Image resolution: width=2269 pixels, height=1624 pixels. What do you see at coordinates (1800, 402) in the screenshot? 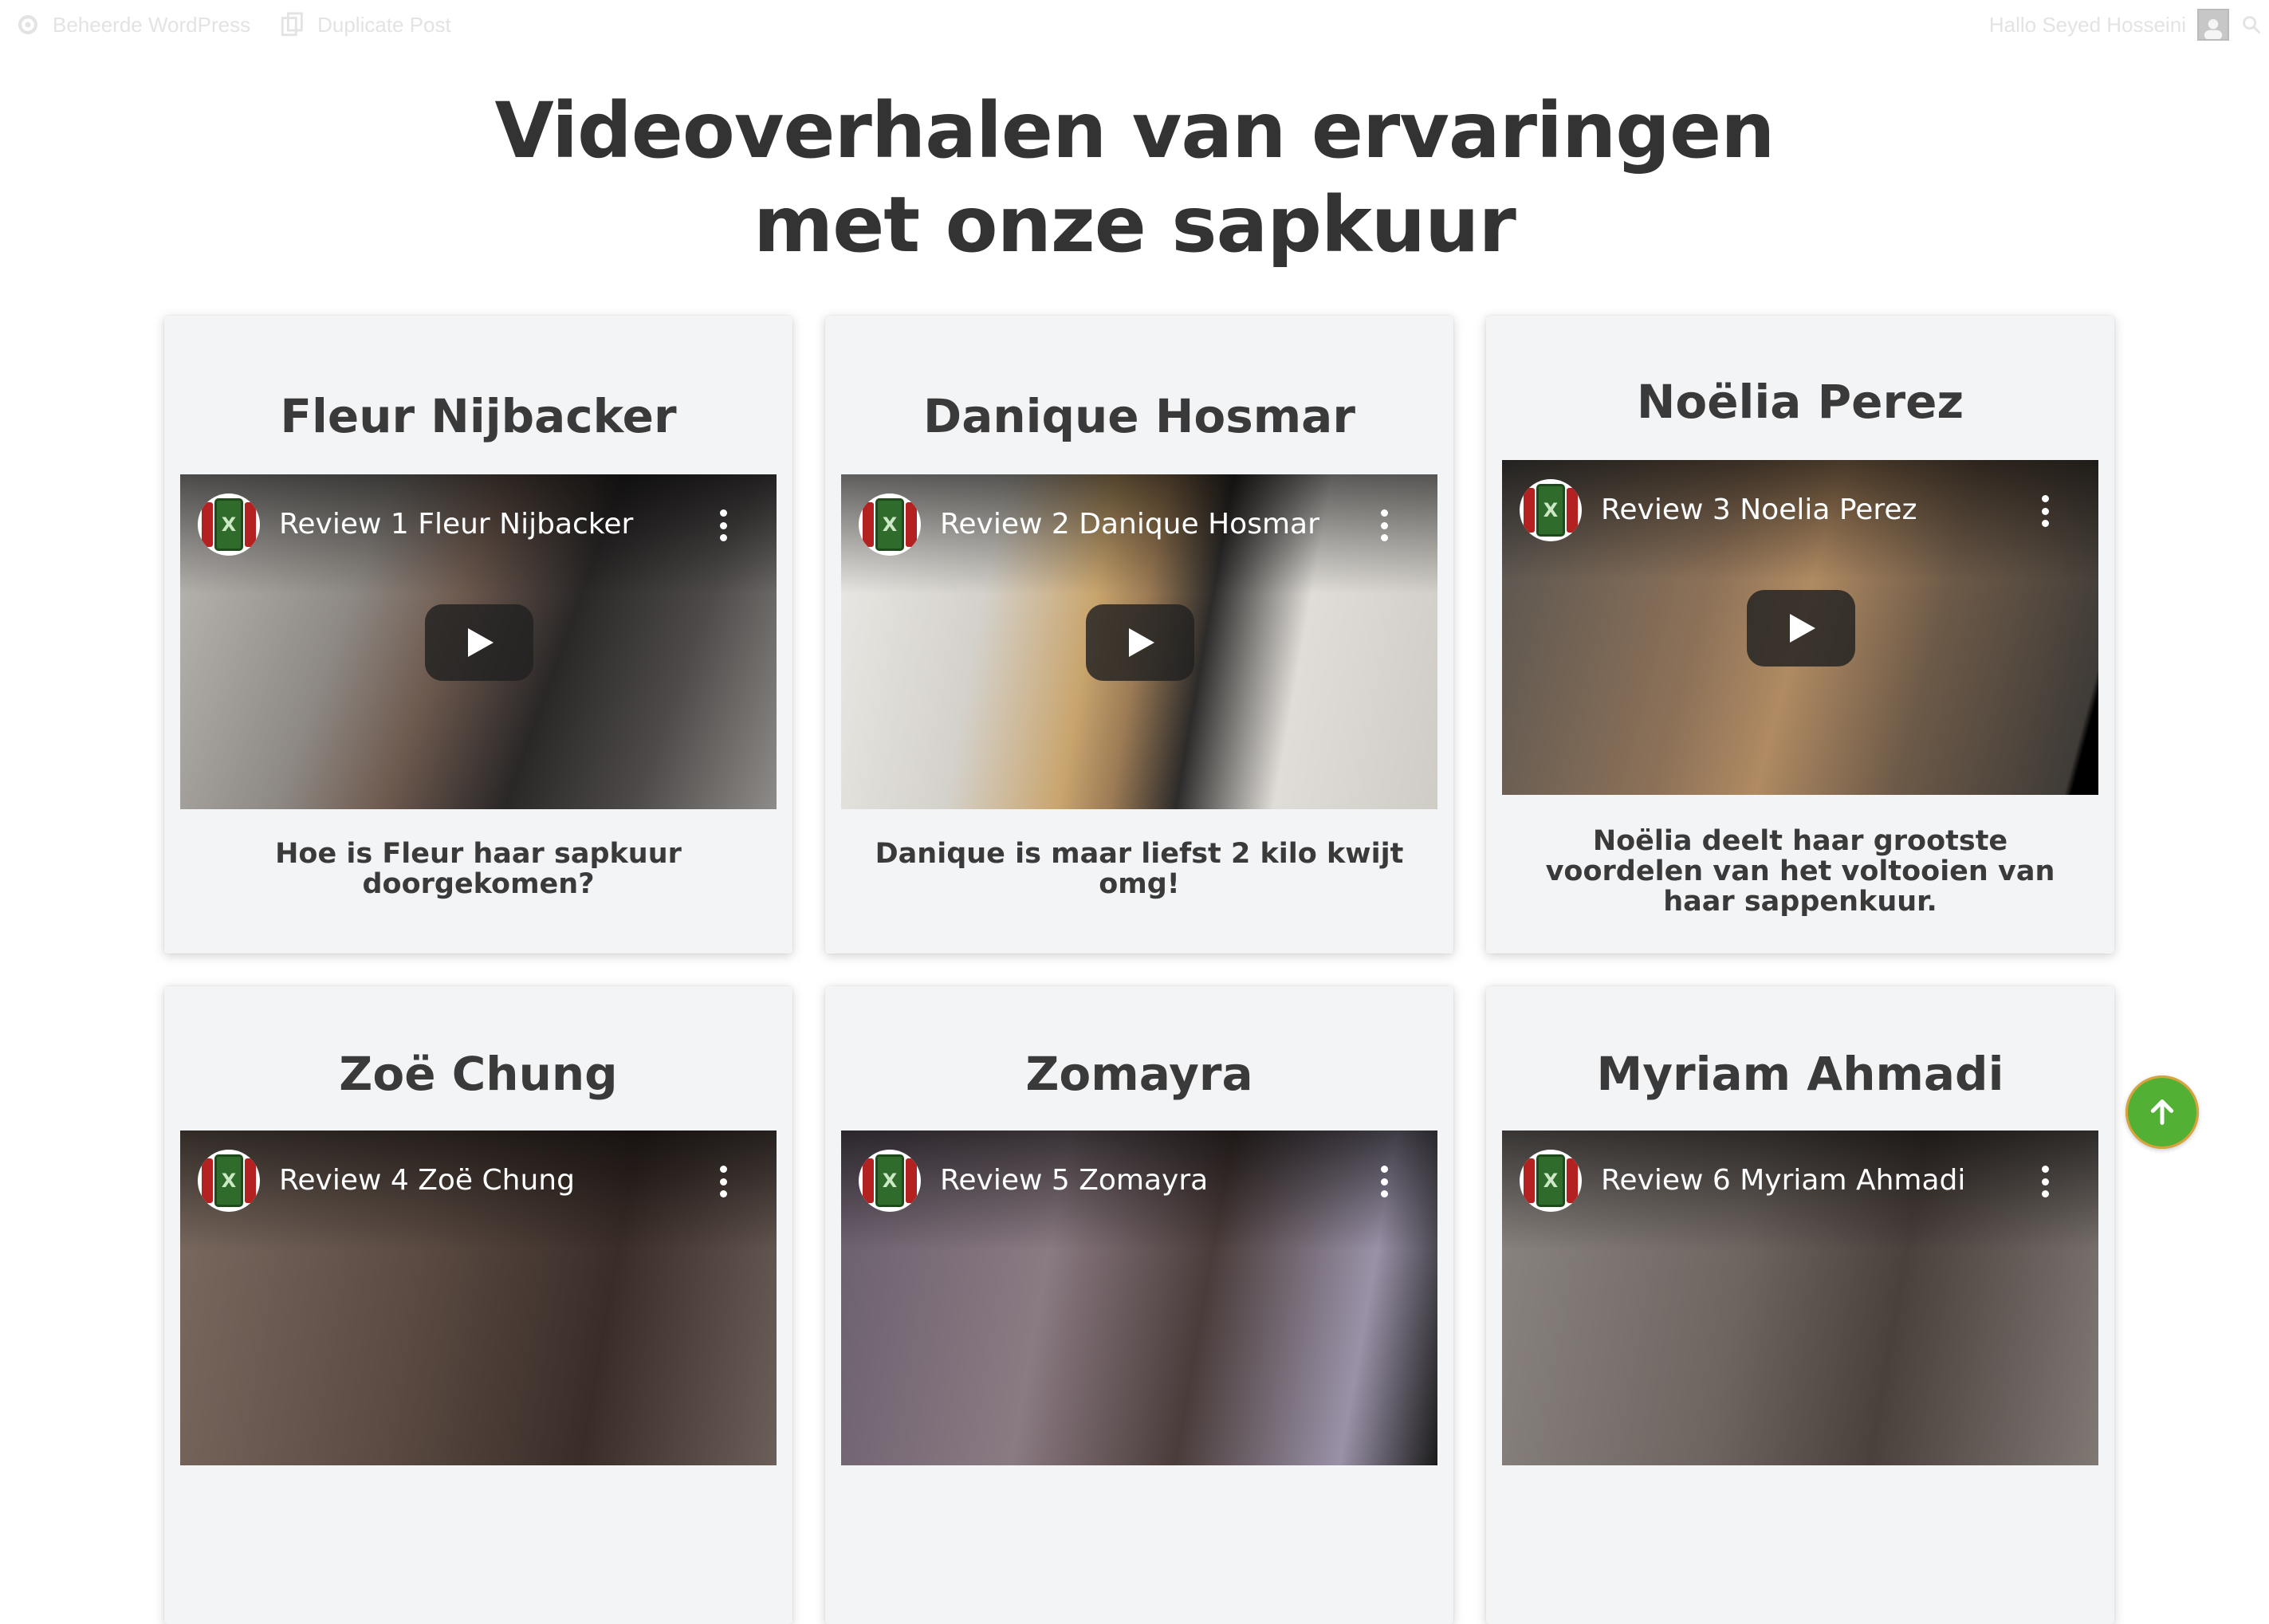
I see `reviewer-name: Noëlia Perez` at bounding box center [1800, 402].